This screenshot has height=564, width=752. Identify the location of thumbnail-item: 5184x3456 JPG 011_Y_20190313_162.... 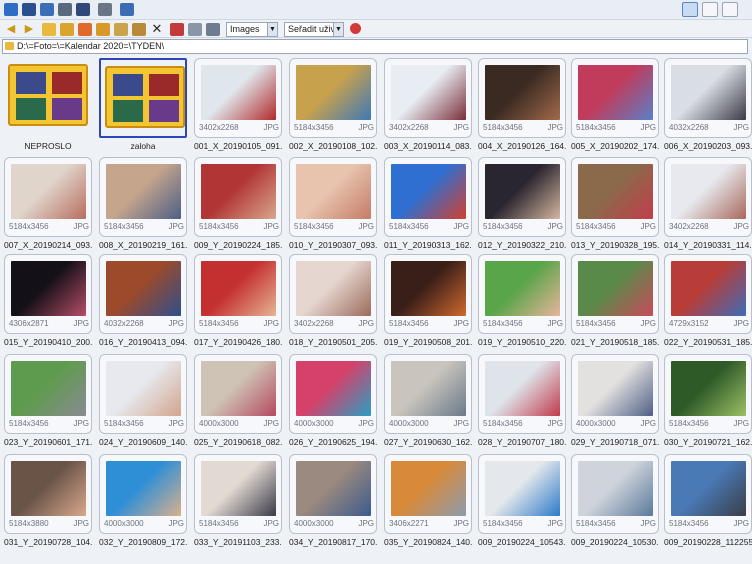
(428, 205).